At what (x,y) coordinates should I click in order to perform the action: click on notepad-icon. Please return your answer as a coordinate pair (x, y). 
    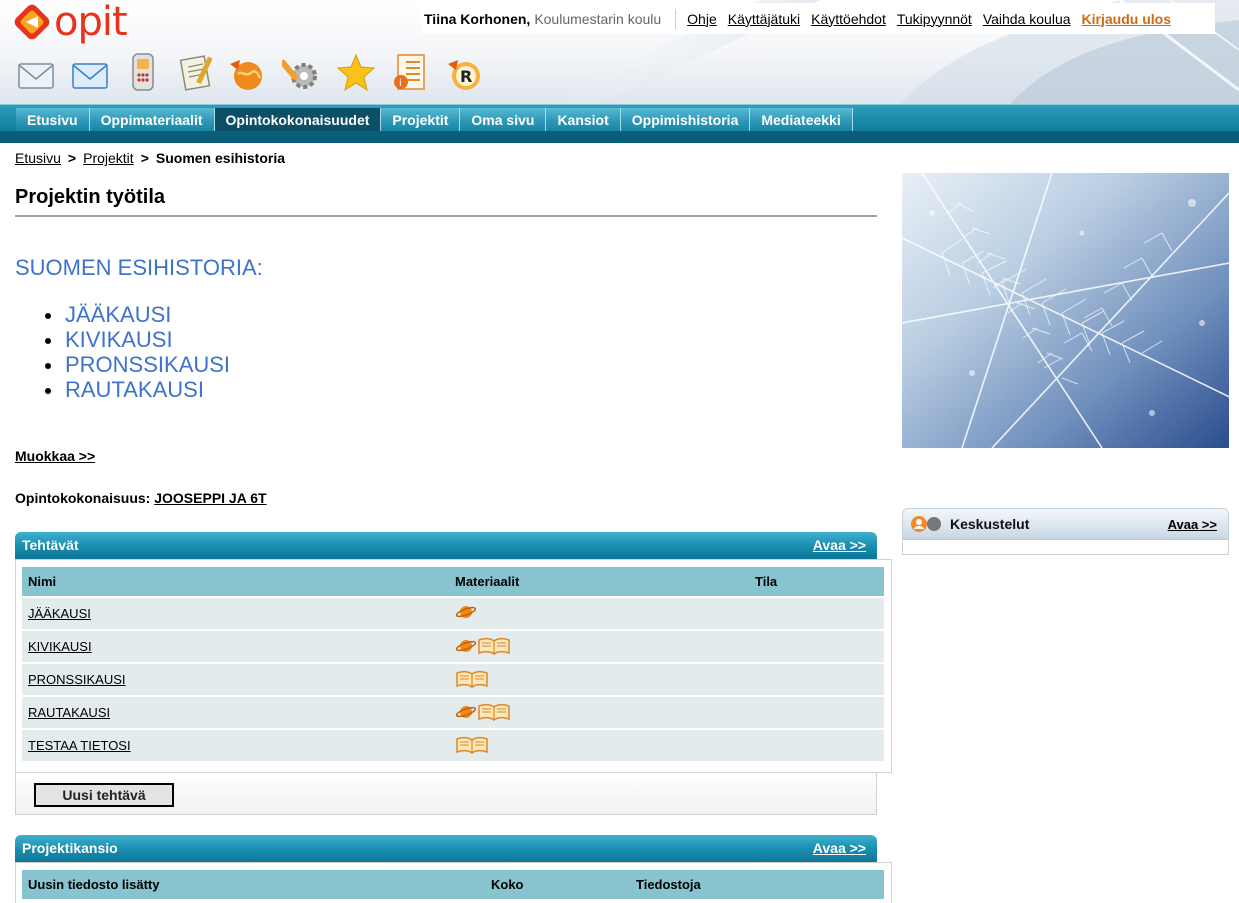
    Looking at the image, I should click on (196, 73).